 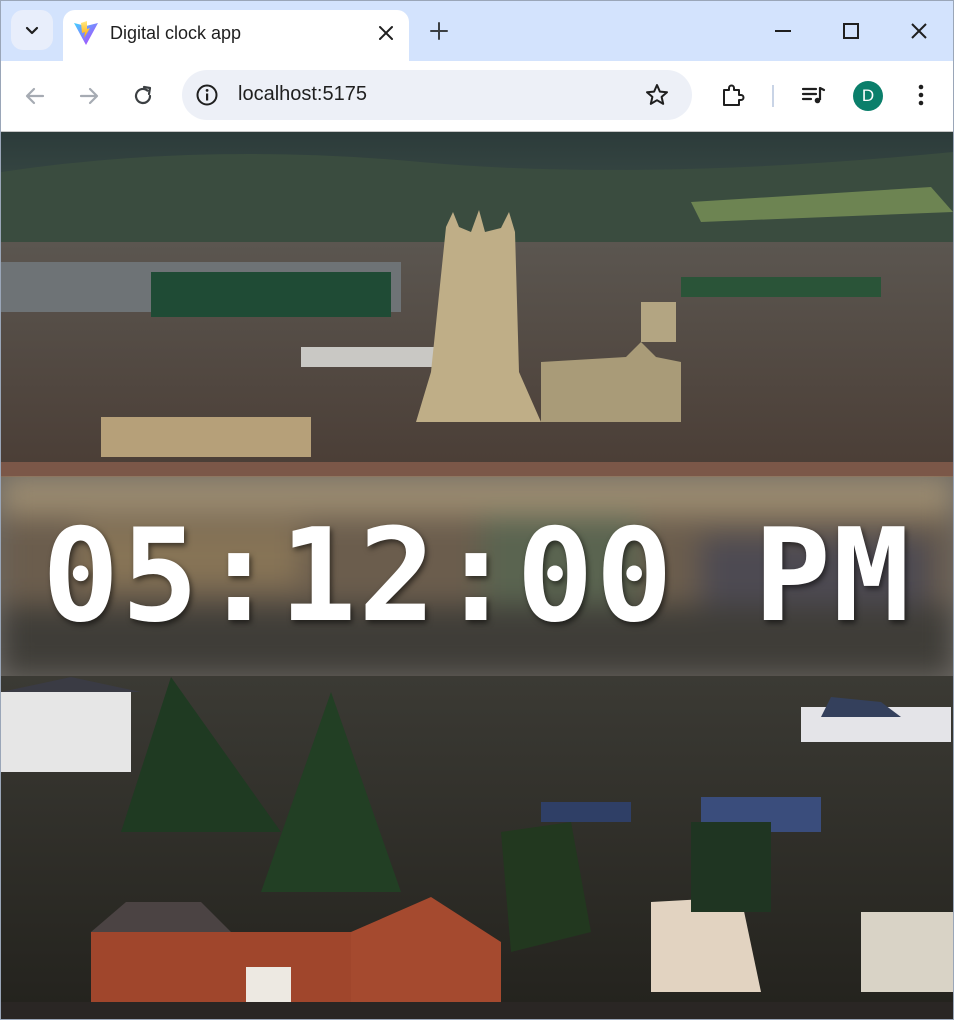 I want to click on close-icon, so click(x=386, y=33).